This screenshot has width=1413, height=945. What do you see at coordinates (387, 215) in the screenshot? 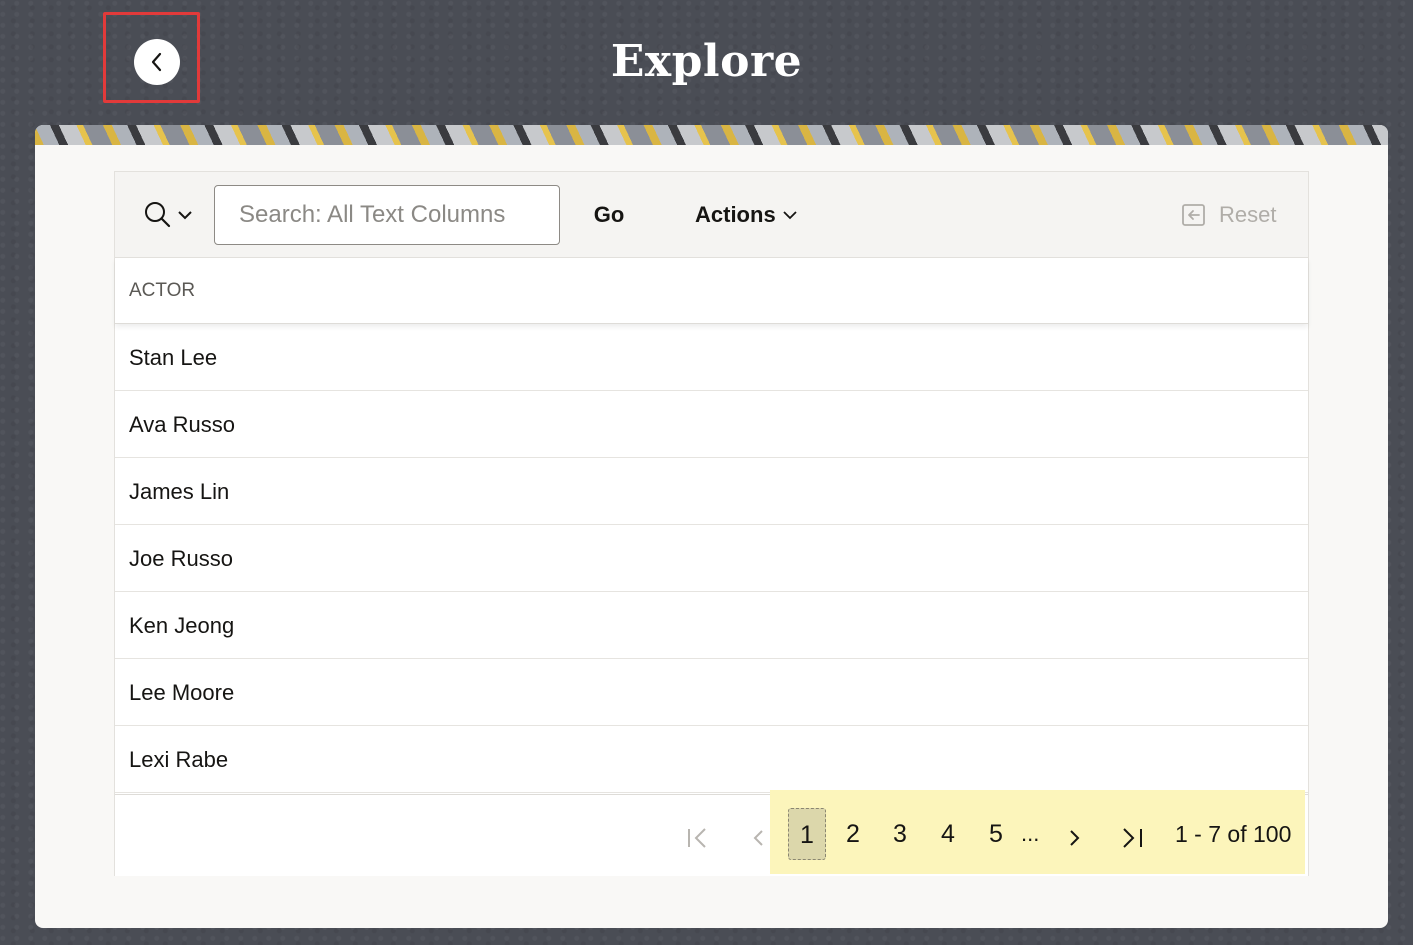
I see `search-input` at bounding box center [387, 215].